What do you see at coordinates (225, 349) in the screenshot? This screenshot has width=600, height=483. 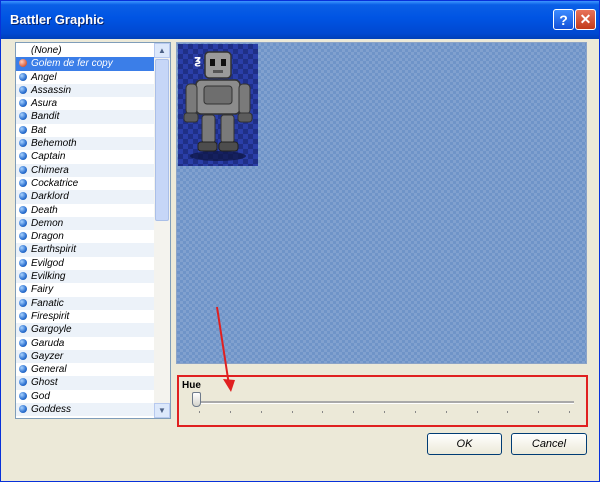 I see `annotation-arrow` at bounding box center [225, 349].